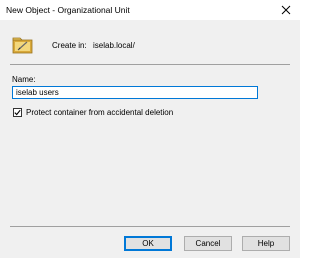 This screenshot has width=320, height=258. Describe the element at coordinates (208, 243) in the screenshot. I see `cancel-button: Cancel` at that location.